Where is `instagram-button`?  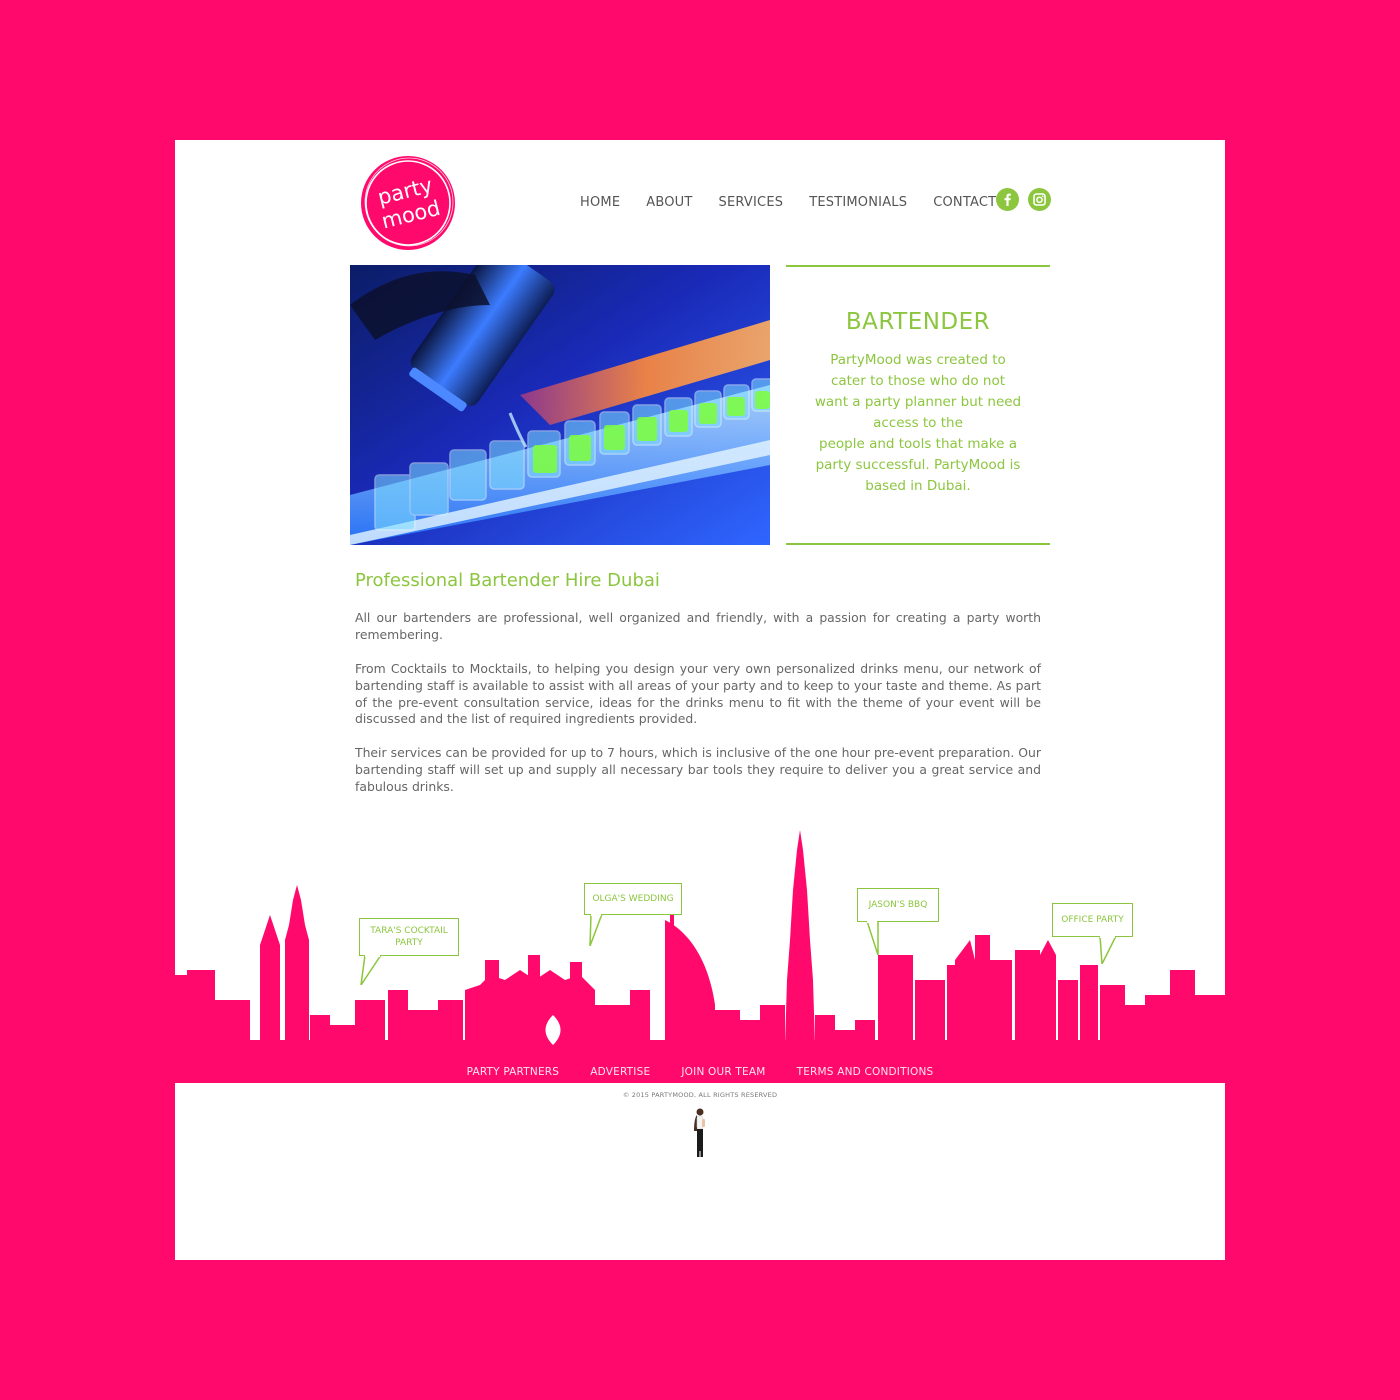
instagram-button is located at coordinates (1039, 199).